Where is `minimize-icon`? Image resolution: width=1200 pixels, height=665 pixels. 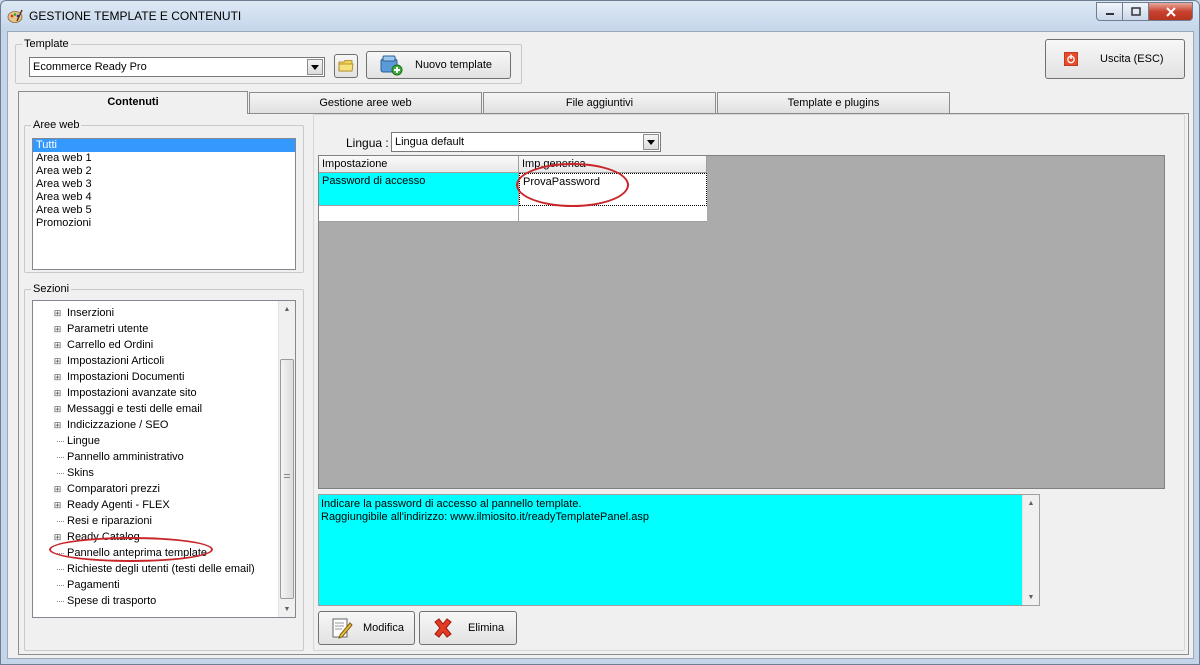 minimize-icon is located at coordinates (1109, 13).